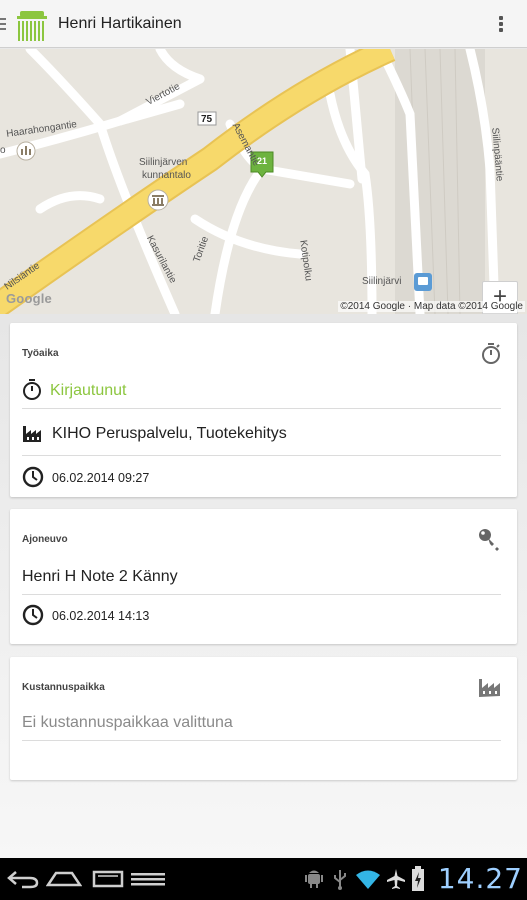 Image resolution: width=527 pixels, height=900 pixels. Describe the element at coordinates (100, 576) in the screenshot. I see `vehicle-text: Henri H Note 2 Känny` at that location.